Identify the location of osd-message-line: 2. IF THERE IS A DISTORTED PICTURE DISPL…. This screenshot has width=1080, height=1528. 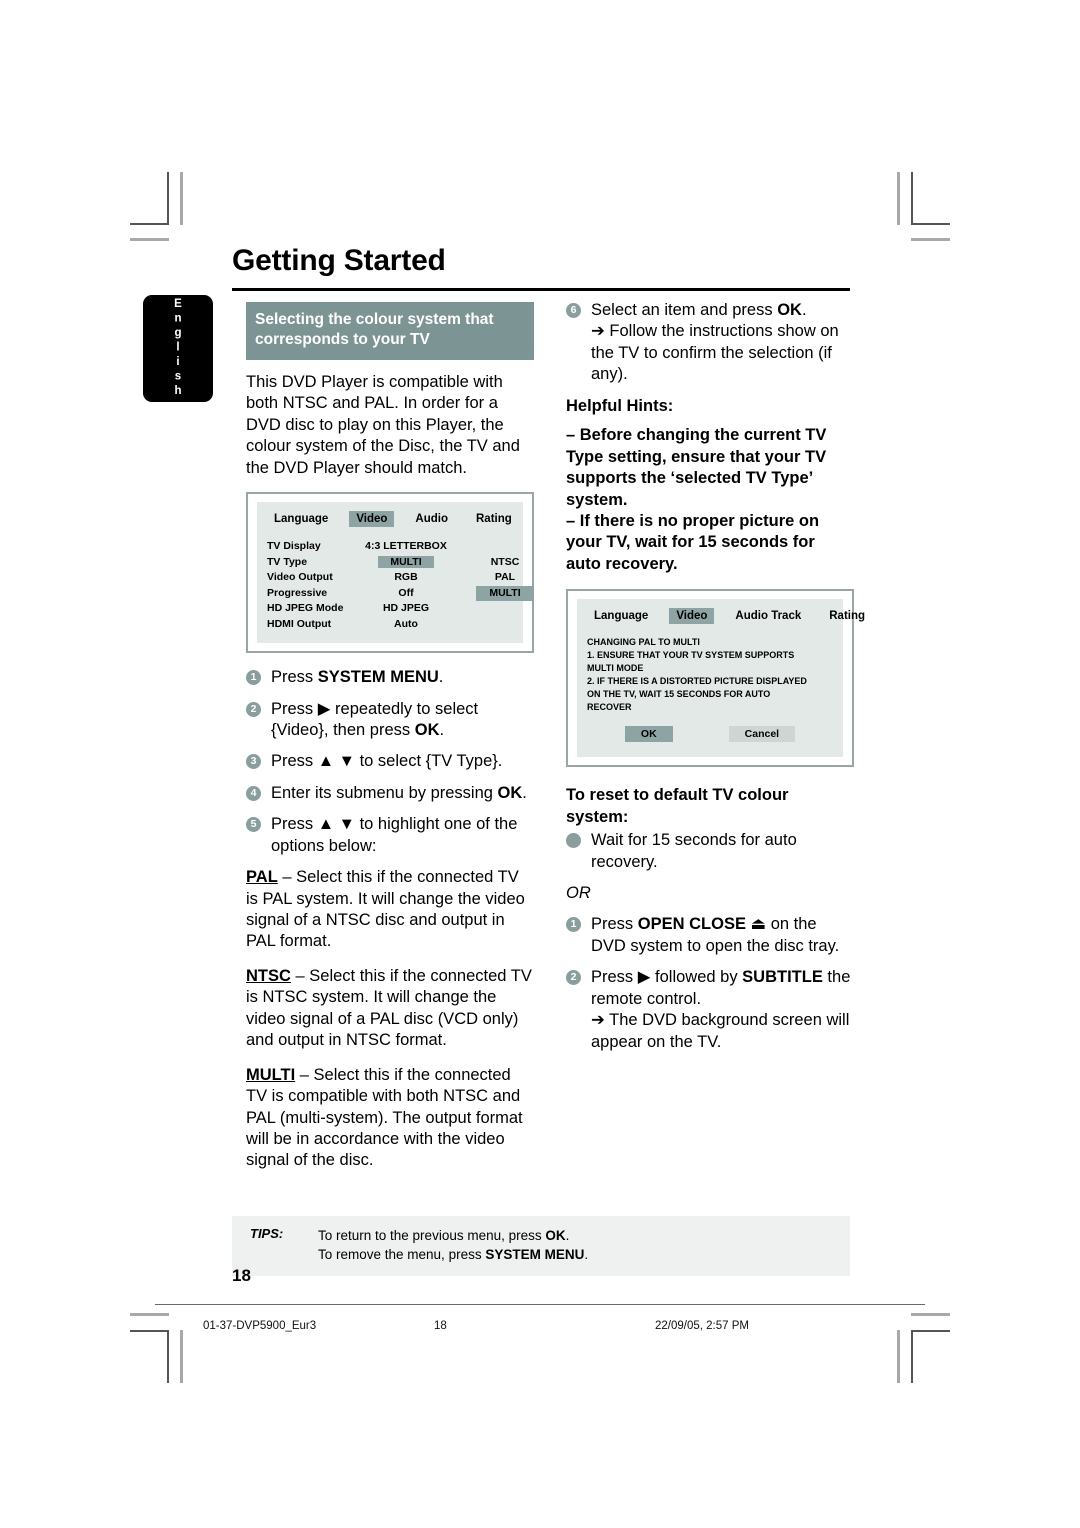
(697, 681).